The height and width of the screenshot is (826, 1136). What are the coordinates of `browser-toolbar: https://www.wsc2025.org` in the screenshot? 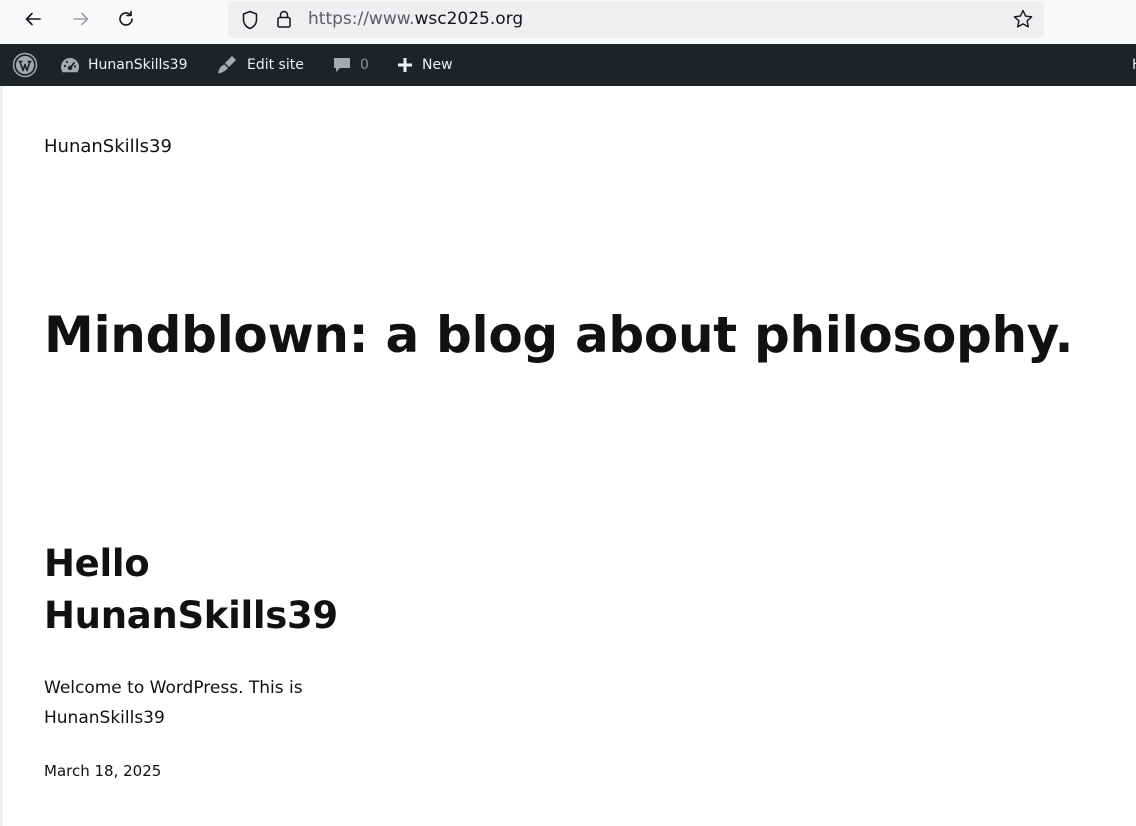 It's located at (568, 22).